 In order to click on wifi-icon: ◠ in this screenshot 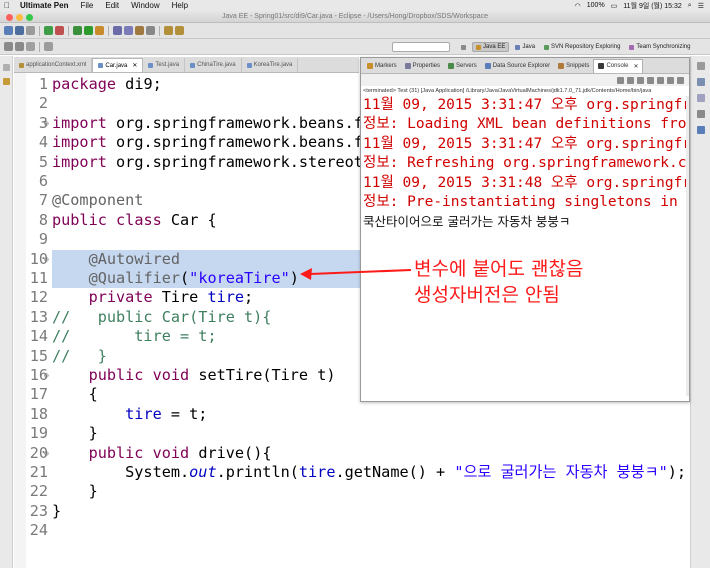, I will do `click(578, 6)`.